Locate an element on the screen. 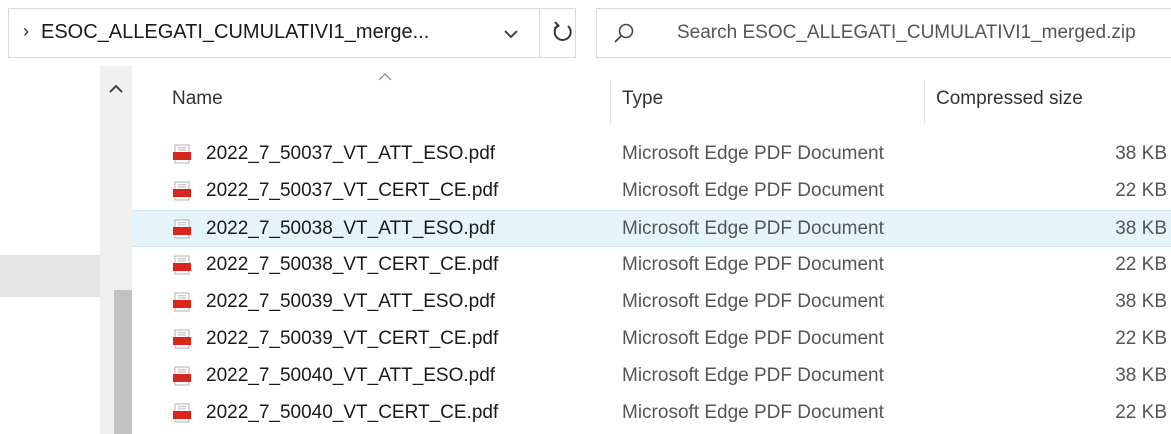  column-header-name: Name is located at coordinates (197, 99).